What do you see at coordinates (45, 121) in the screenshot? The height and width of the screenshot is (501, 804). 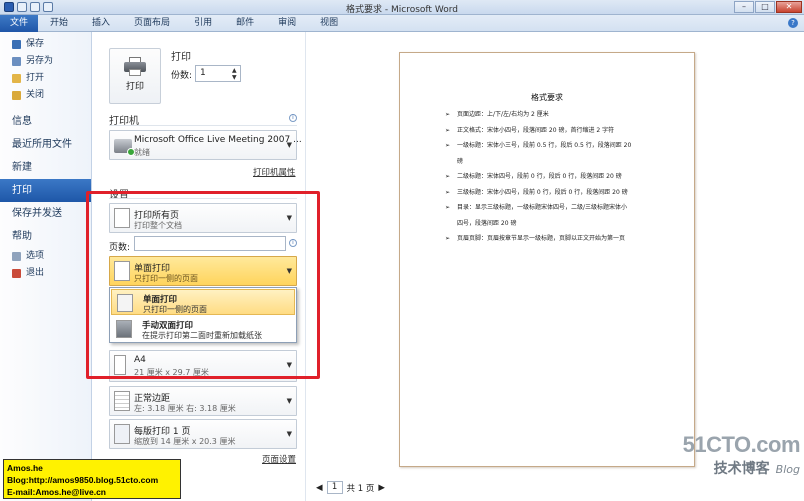 I see `nav-info: 信息` at bounding box center [45, 121].